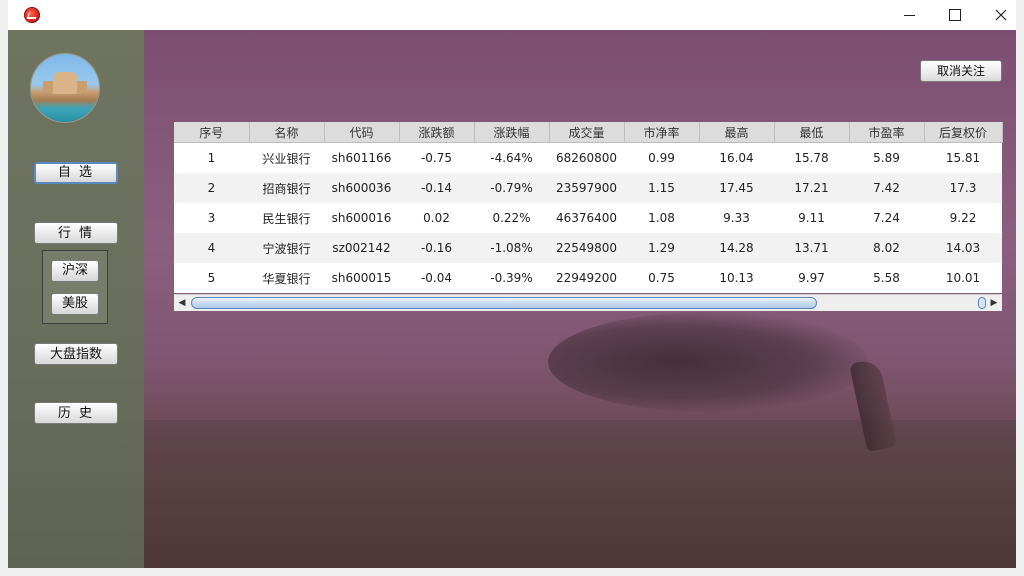  I want to click on cell-volume: 22949200, so click(586, 278).